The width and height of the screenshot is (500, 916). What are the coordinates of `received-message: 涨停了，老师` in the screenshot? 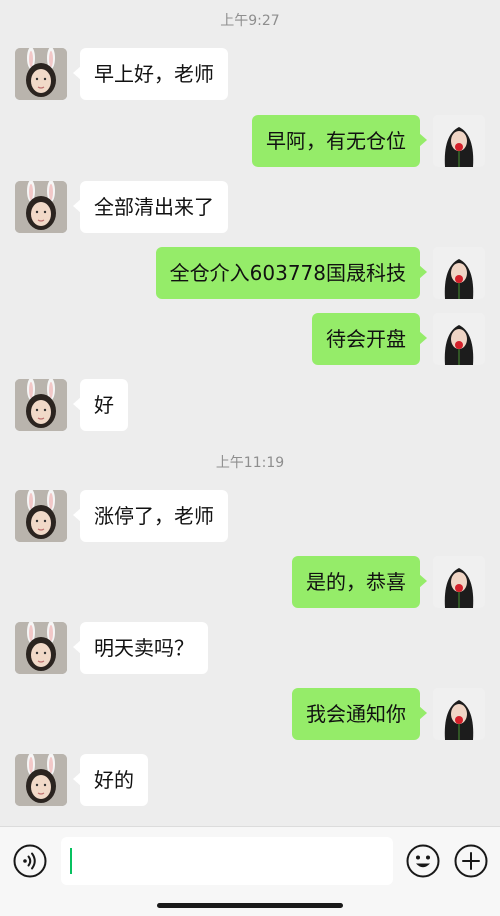 It's located at (150, 516).